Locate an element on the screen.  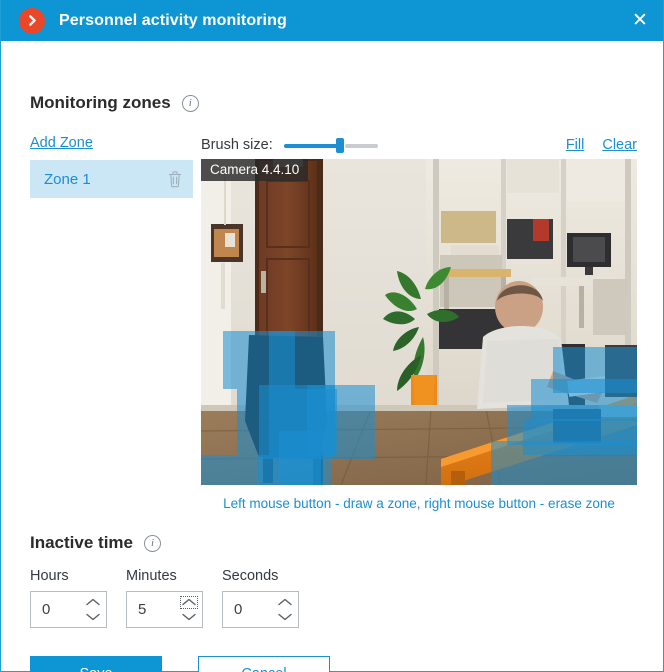
minutes-label: Minutes is located at coordinates (151, 576).